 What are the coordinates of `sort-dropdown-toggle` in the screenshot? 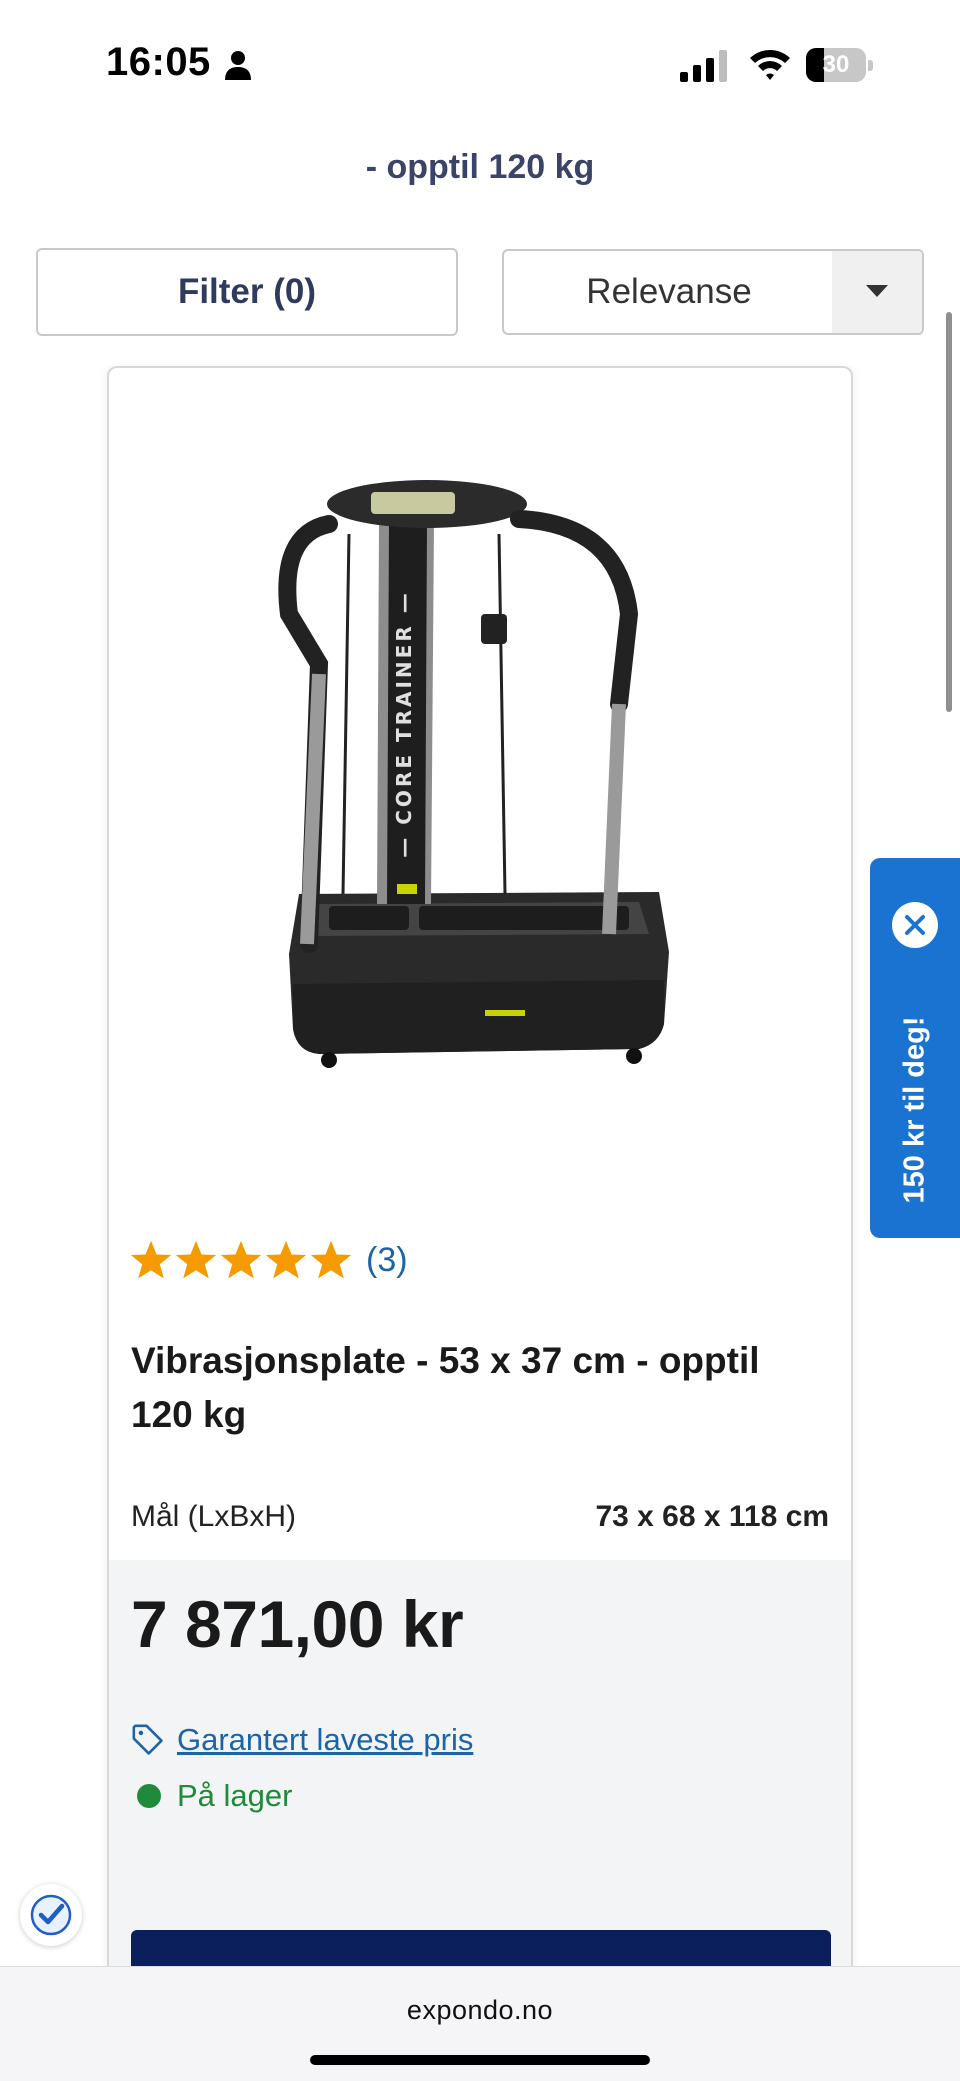 It's located at (877, 292).